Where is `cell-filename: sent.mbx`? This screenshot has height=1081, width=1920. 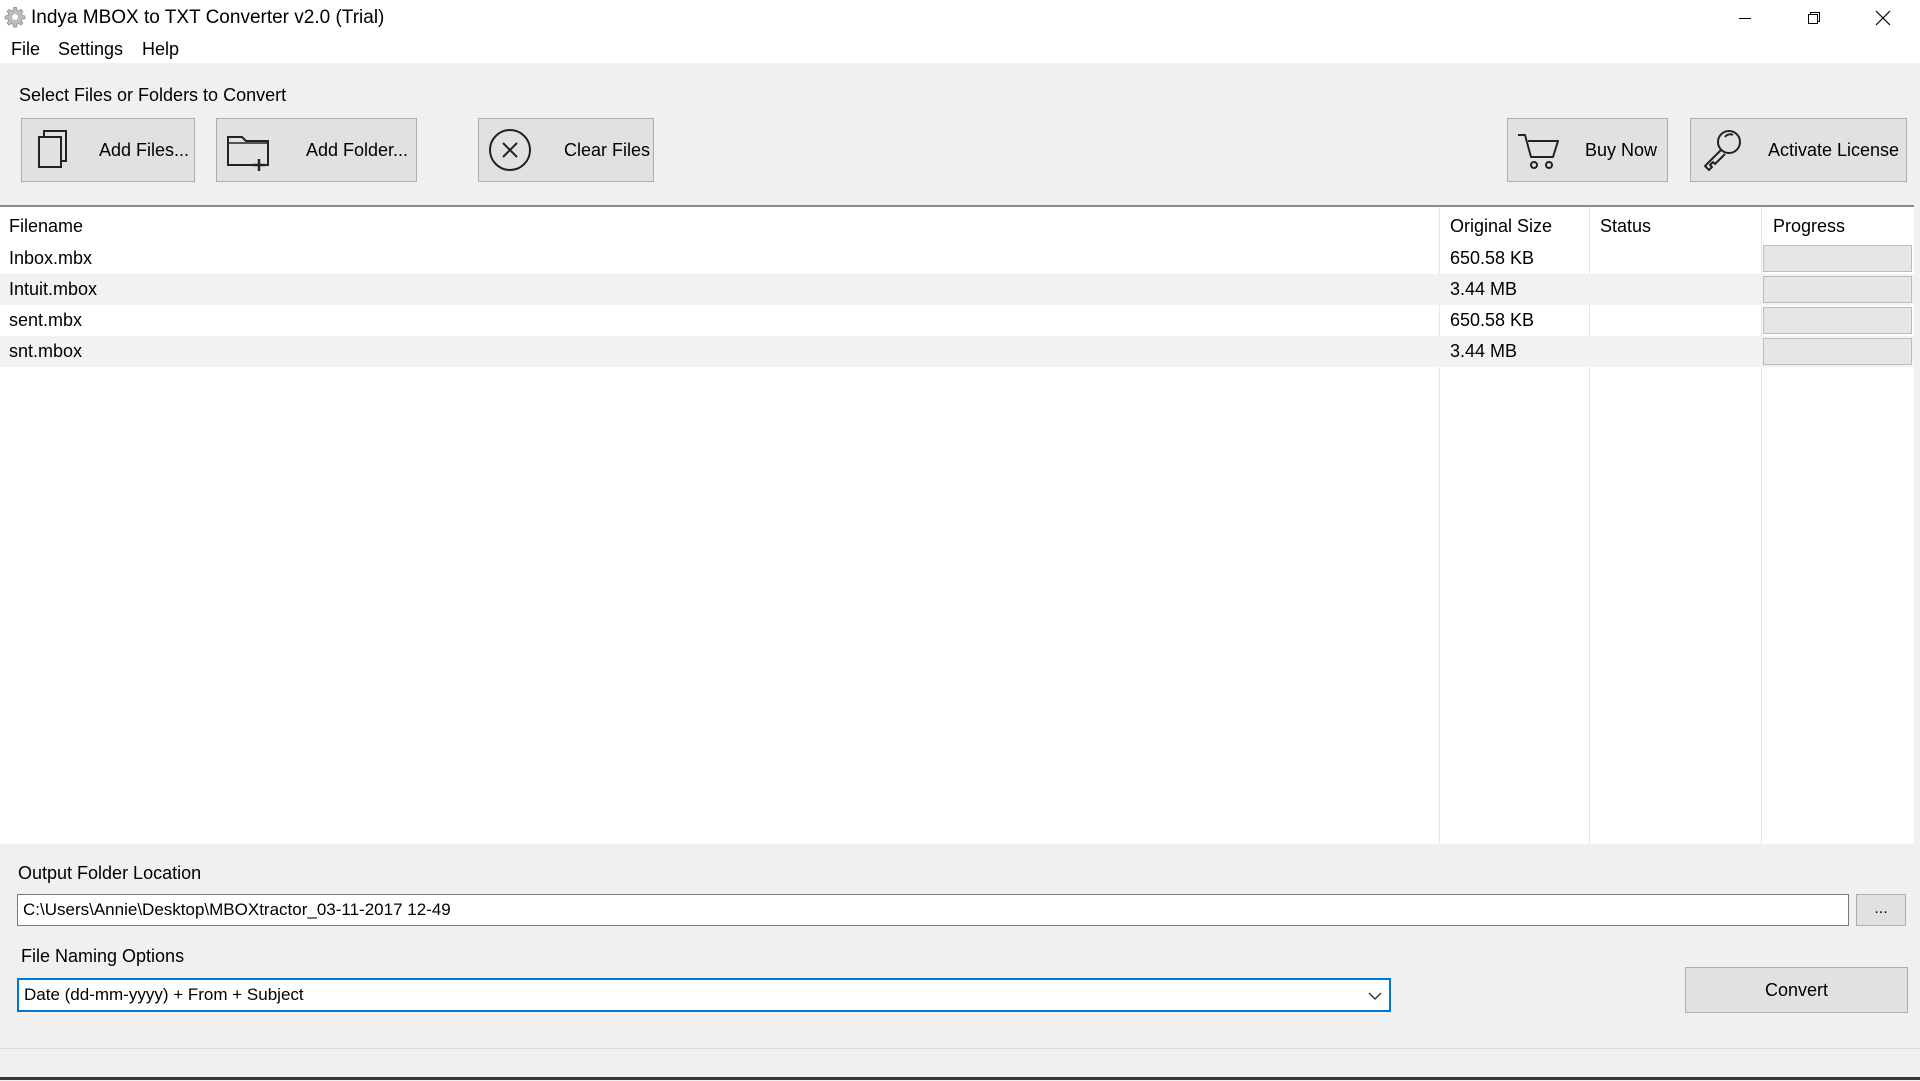
cell-filename: sent.mbx is located at coordinates (46, 320).